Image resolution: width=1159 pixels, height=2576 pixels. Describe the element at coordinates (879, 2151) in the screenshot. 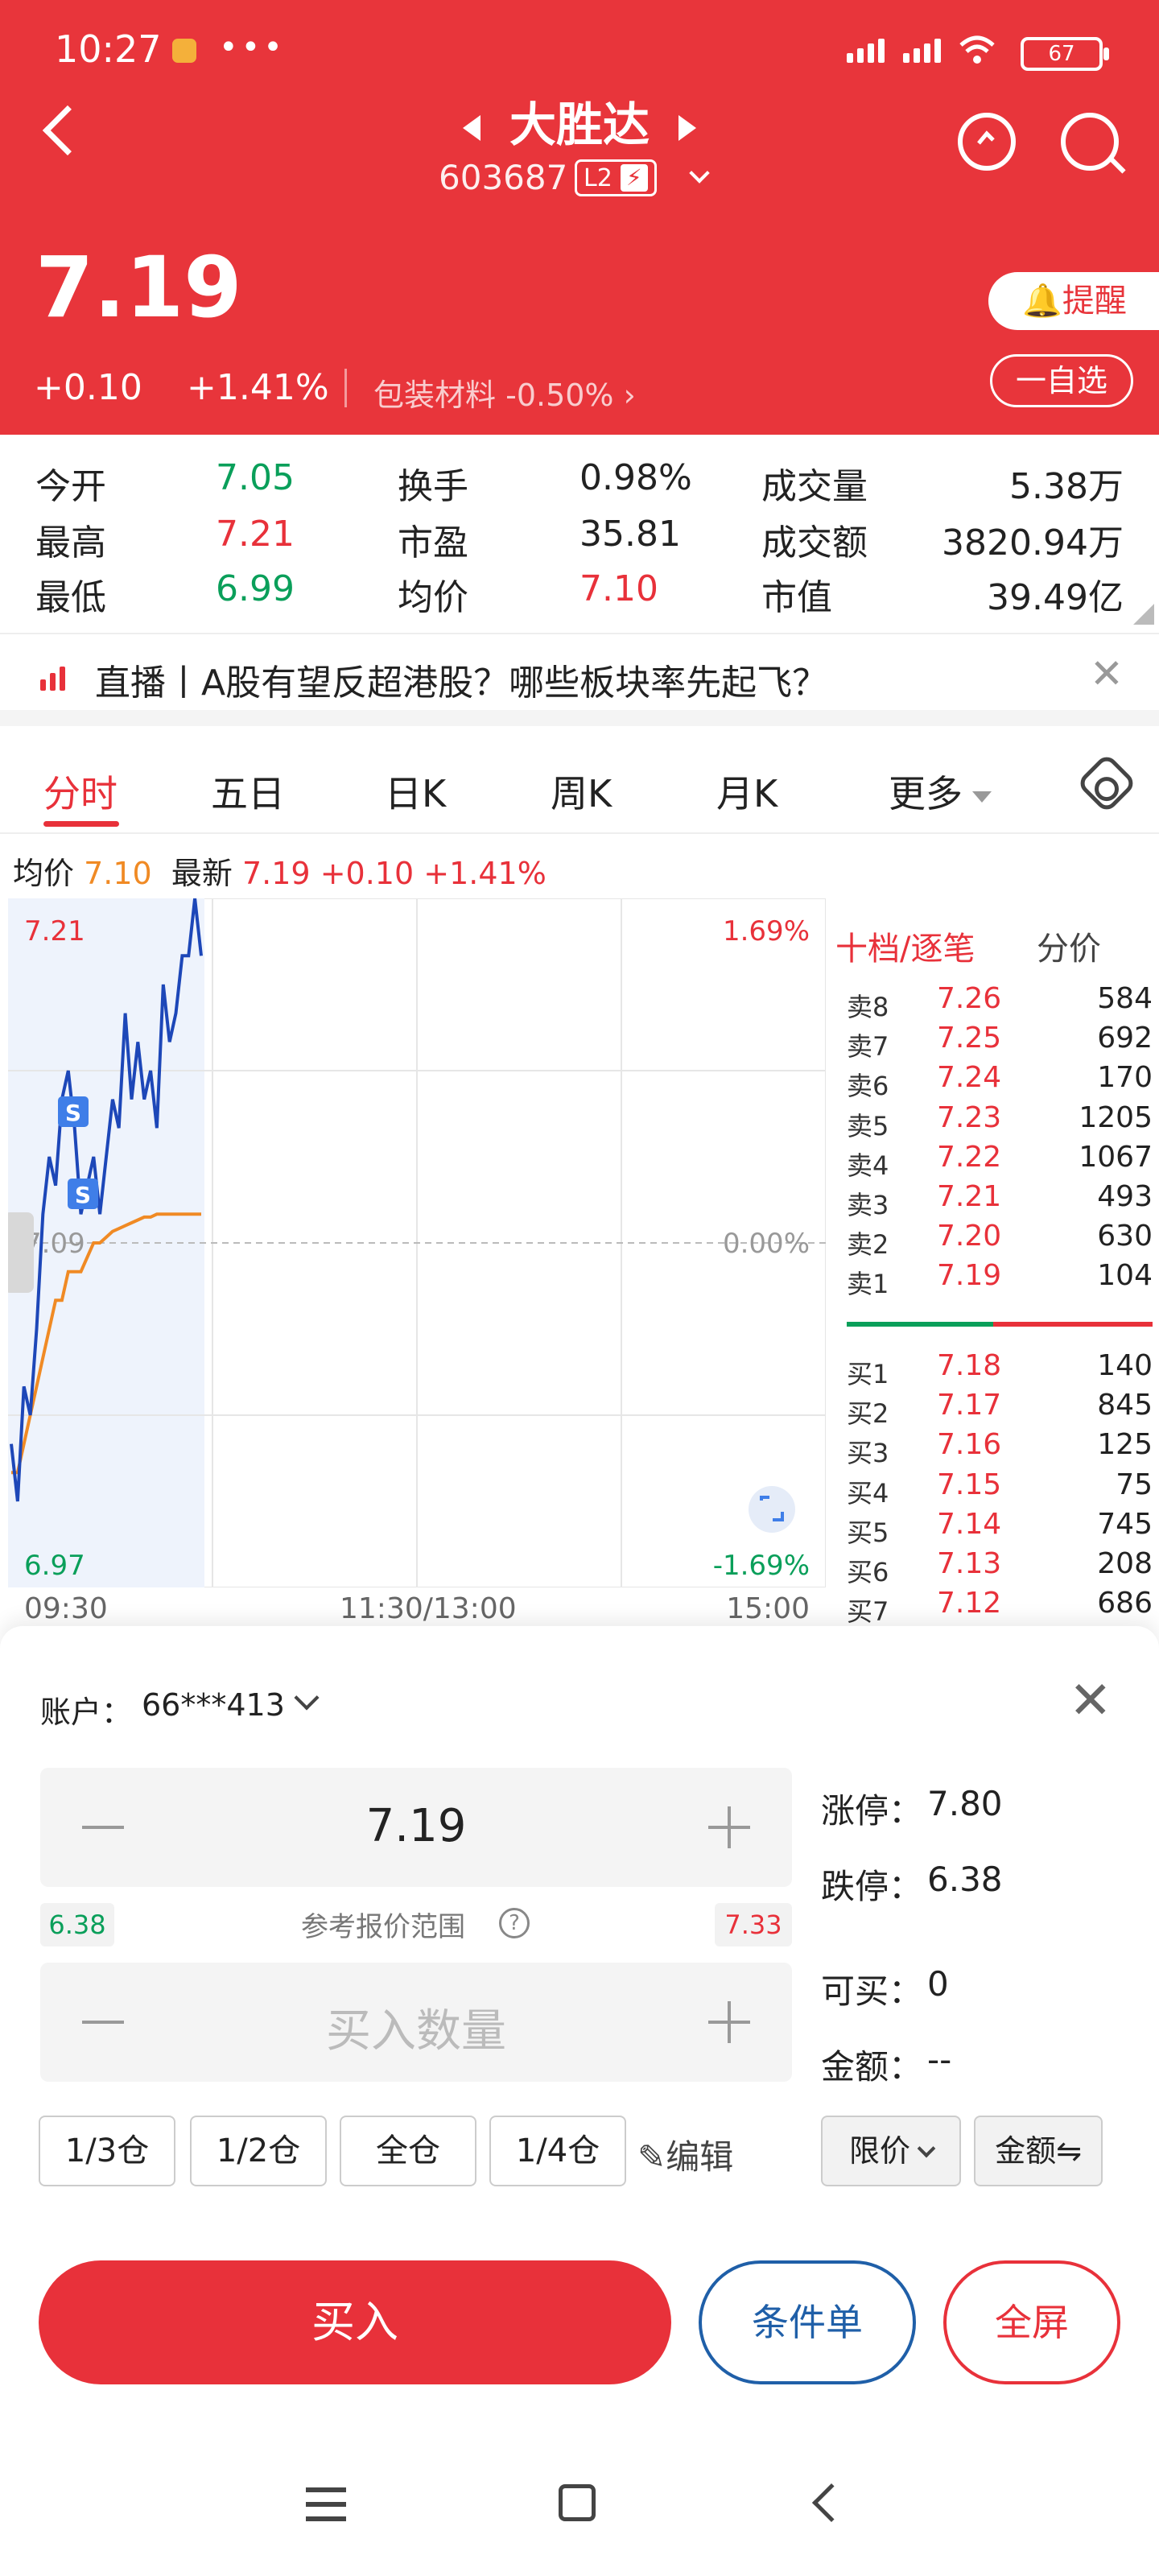

I see `order-type-value: 限价` at that location.